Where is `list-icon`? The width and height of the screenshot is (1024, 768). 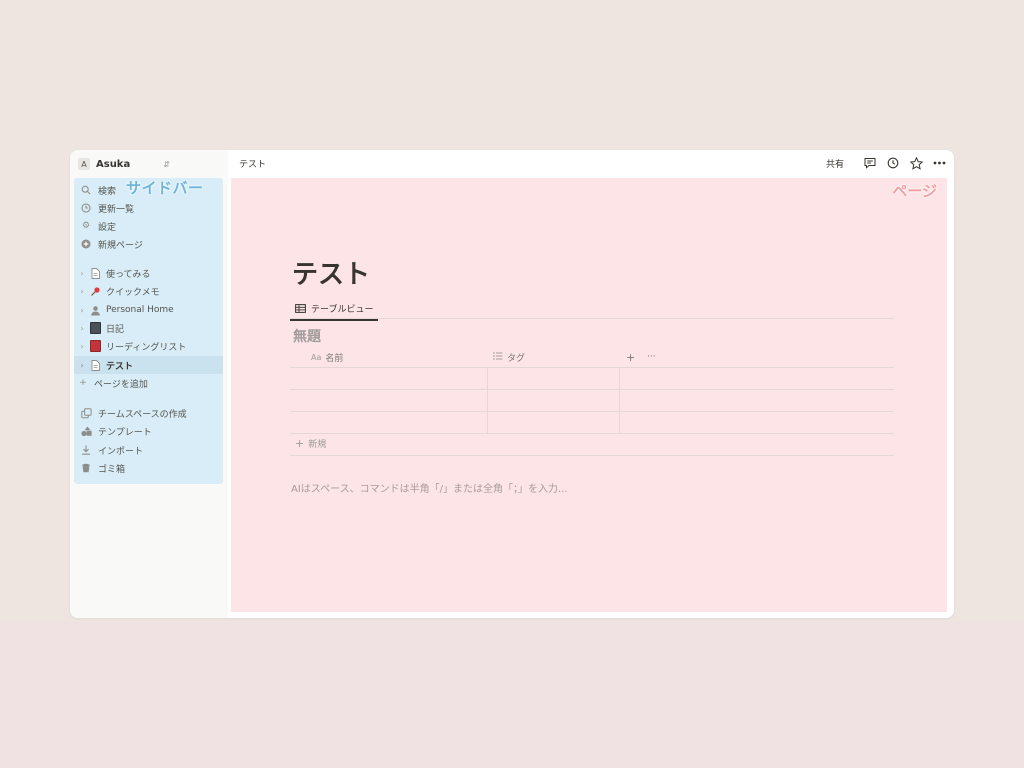
list-icon is located at coordinates (498, 357).